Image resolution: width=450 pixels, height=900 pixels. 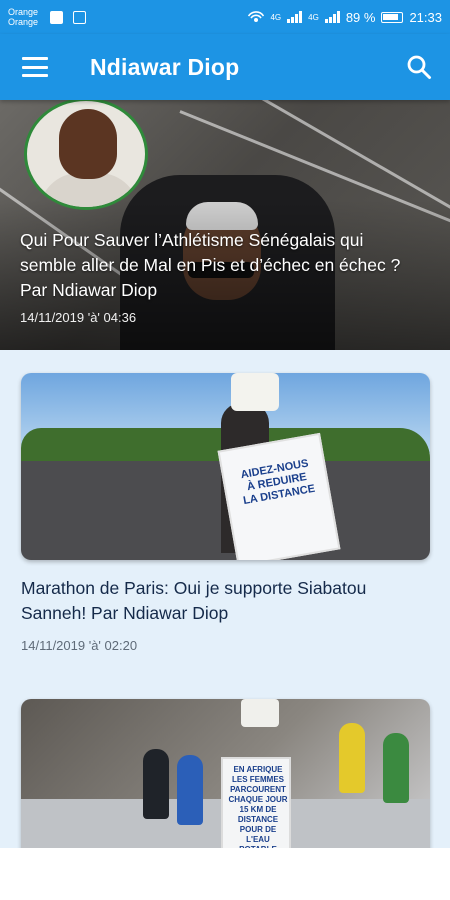 I want to click on notification-icons, so click(x=68, y=17).